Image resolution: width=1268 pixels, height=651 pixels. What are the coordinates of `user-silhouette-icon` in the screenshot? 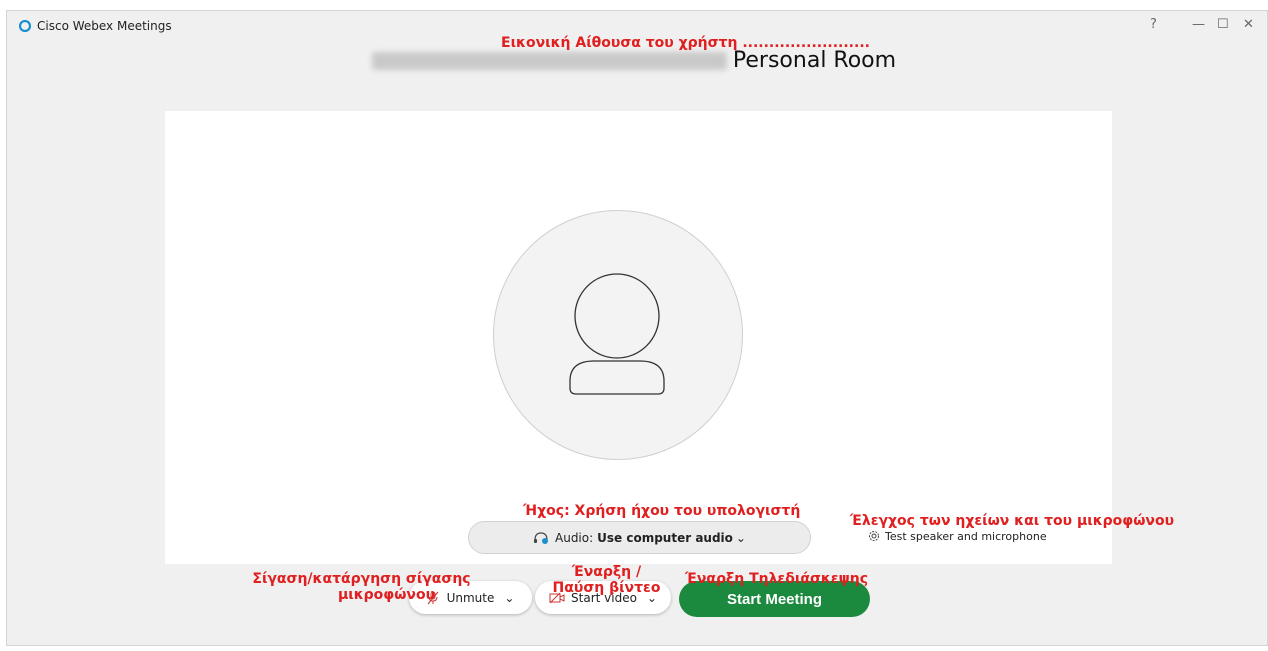 It's located at (617, 334).